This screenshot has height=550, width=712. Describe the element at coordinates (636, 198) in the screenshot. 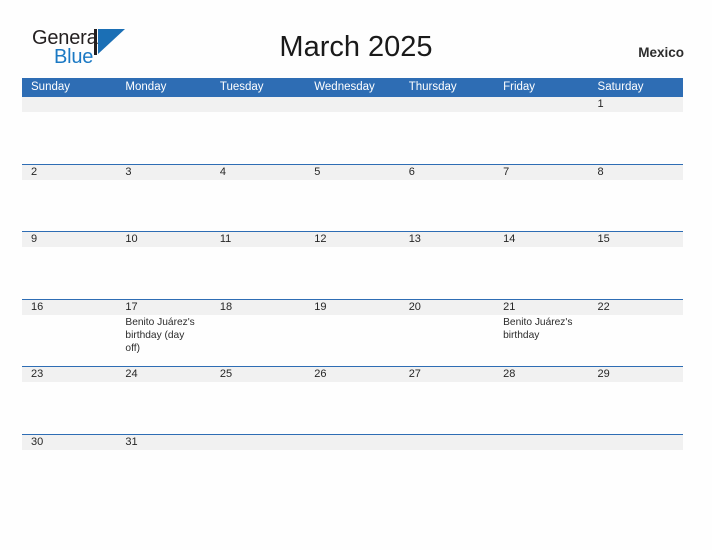

I see `calendar-day-cell: 8` at that location.